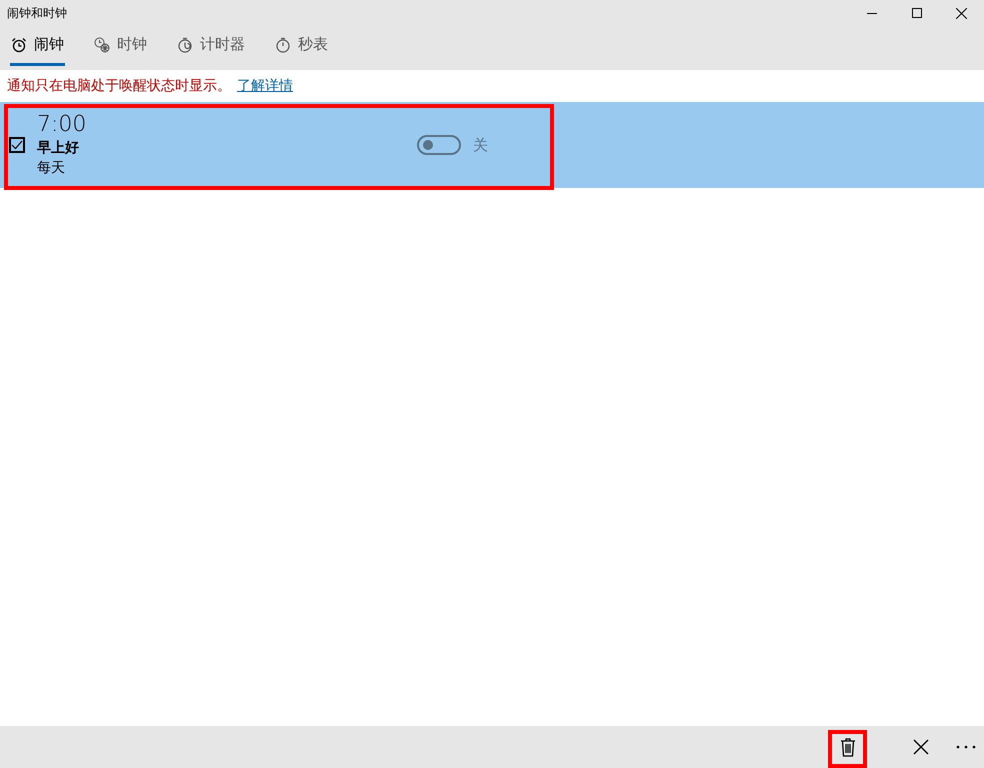  Describe the element at coordinates (62, 125) in the screenshot. I see `alarm-time: 7:00` at that location.